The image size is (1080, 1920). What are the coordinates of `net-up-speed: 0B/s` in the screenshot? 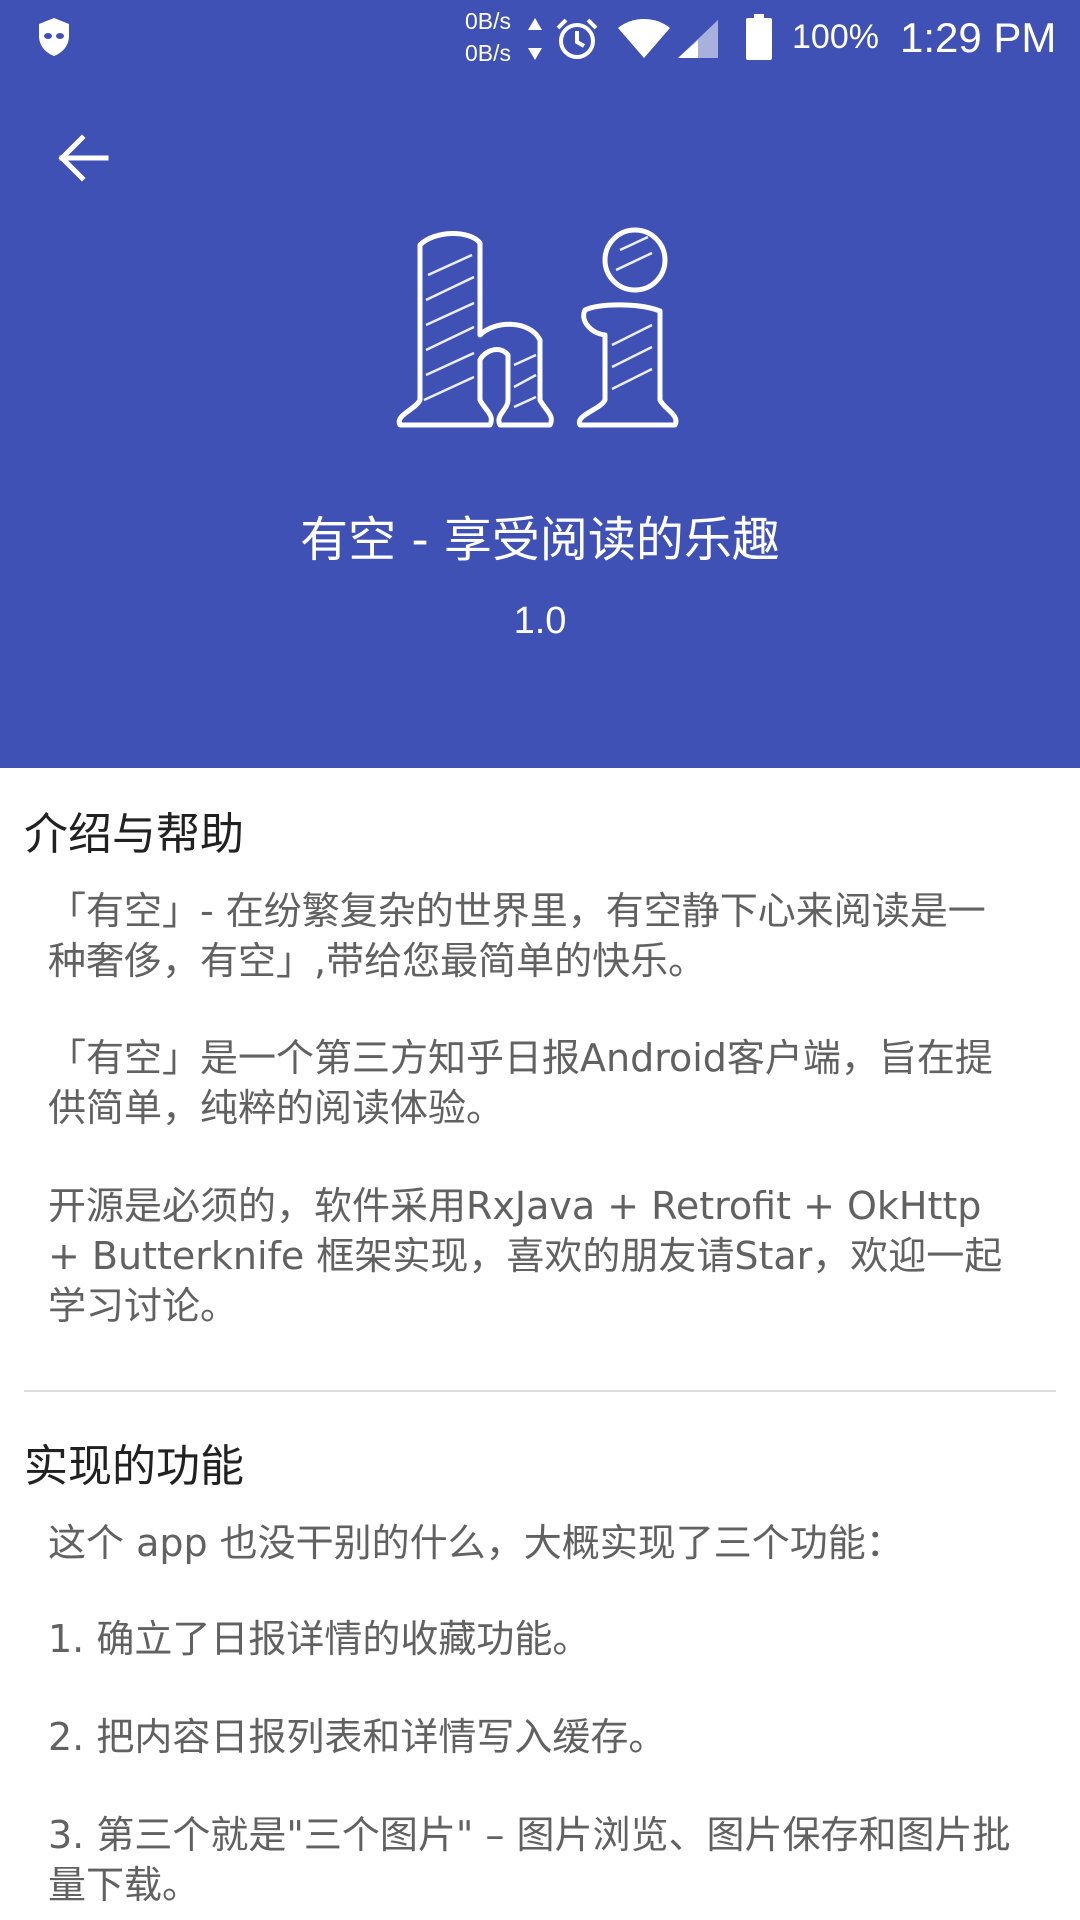 It's located at (488, 21).